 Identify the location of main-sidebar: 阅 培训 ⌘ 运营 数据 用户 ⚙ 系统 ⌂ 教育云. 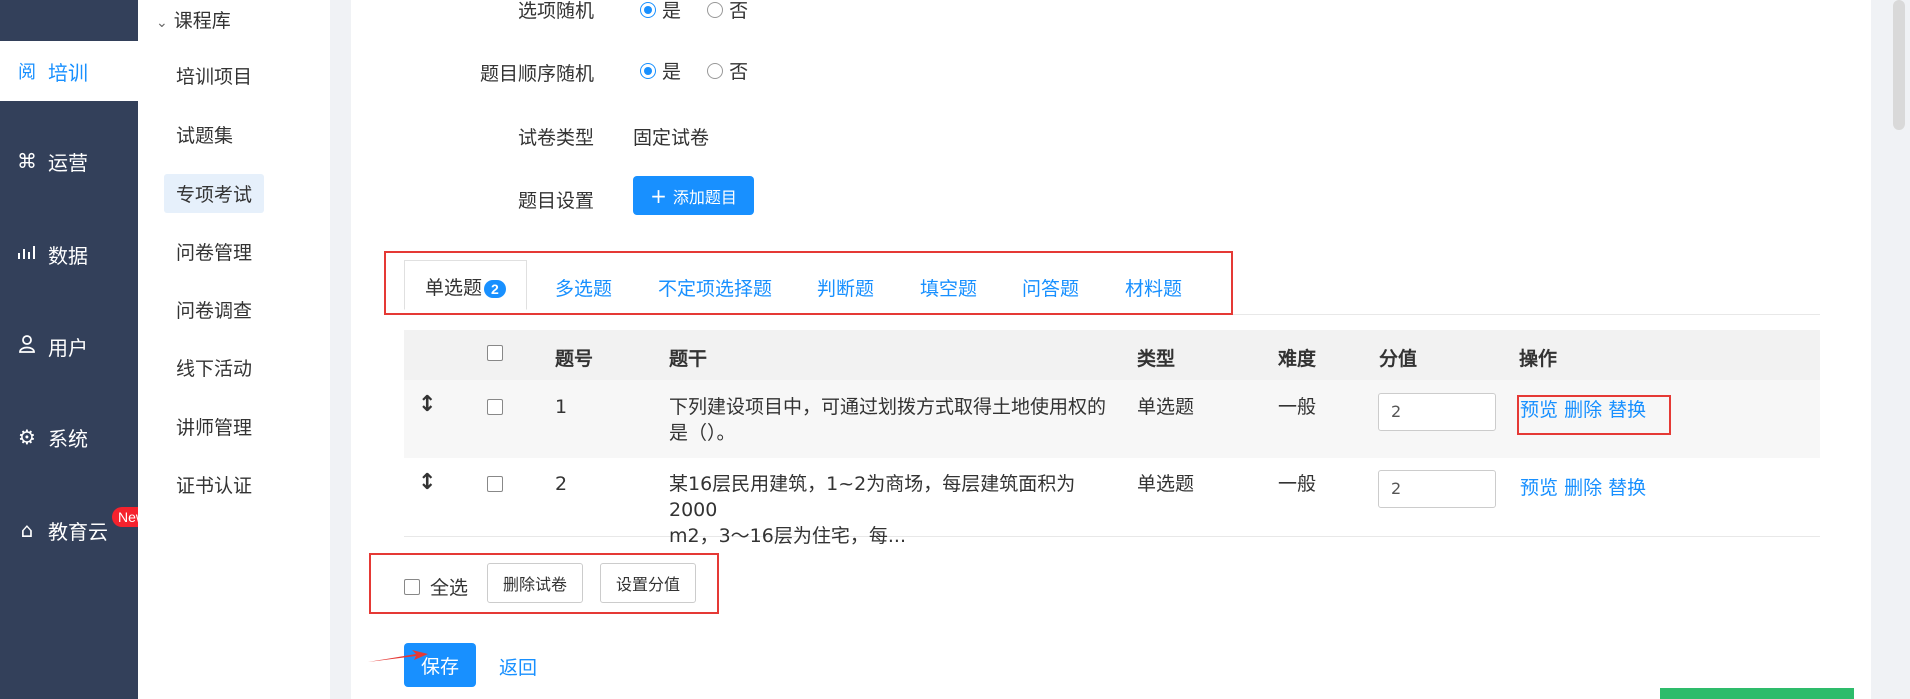
(69, 349).